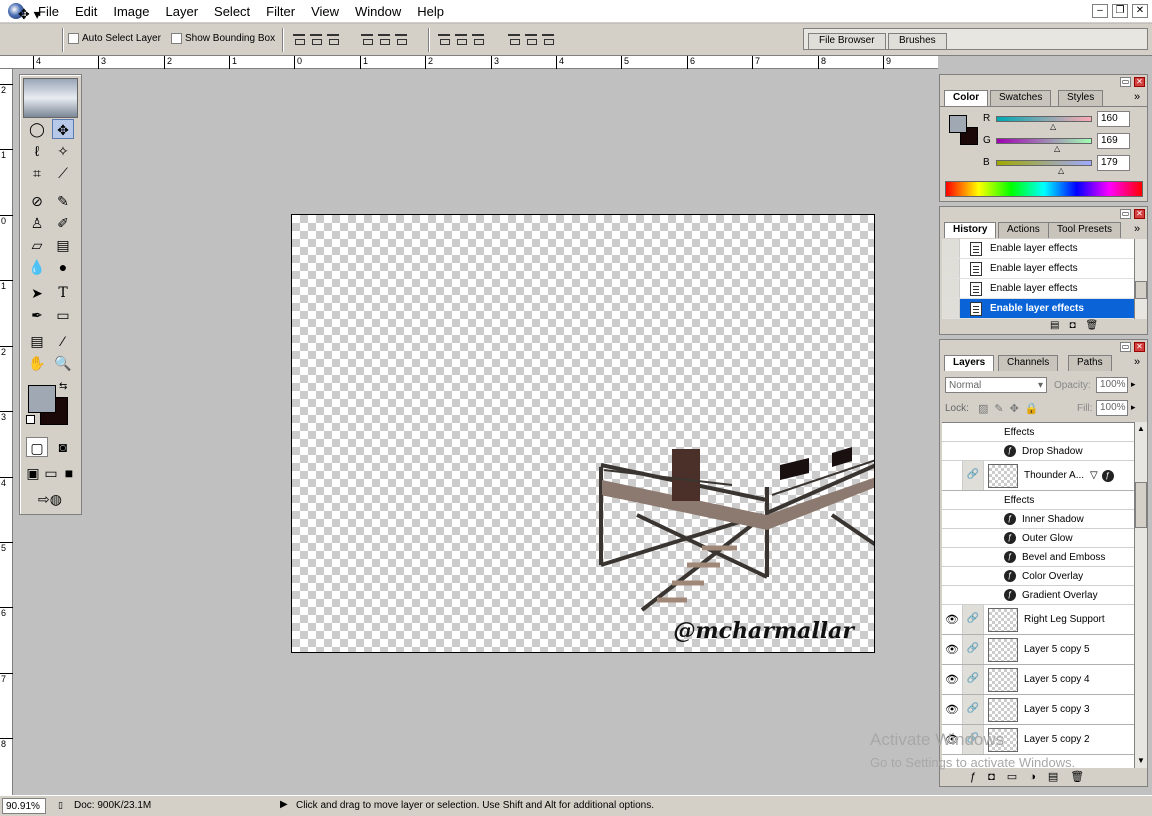 The image size is (1152, 816). What do you see at coordinates (958, 124) in the screenshot?
I see `color-panel-foreground-swatch` at bounding box center [958, 124].